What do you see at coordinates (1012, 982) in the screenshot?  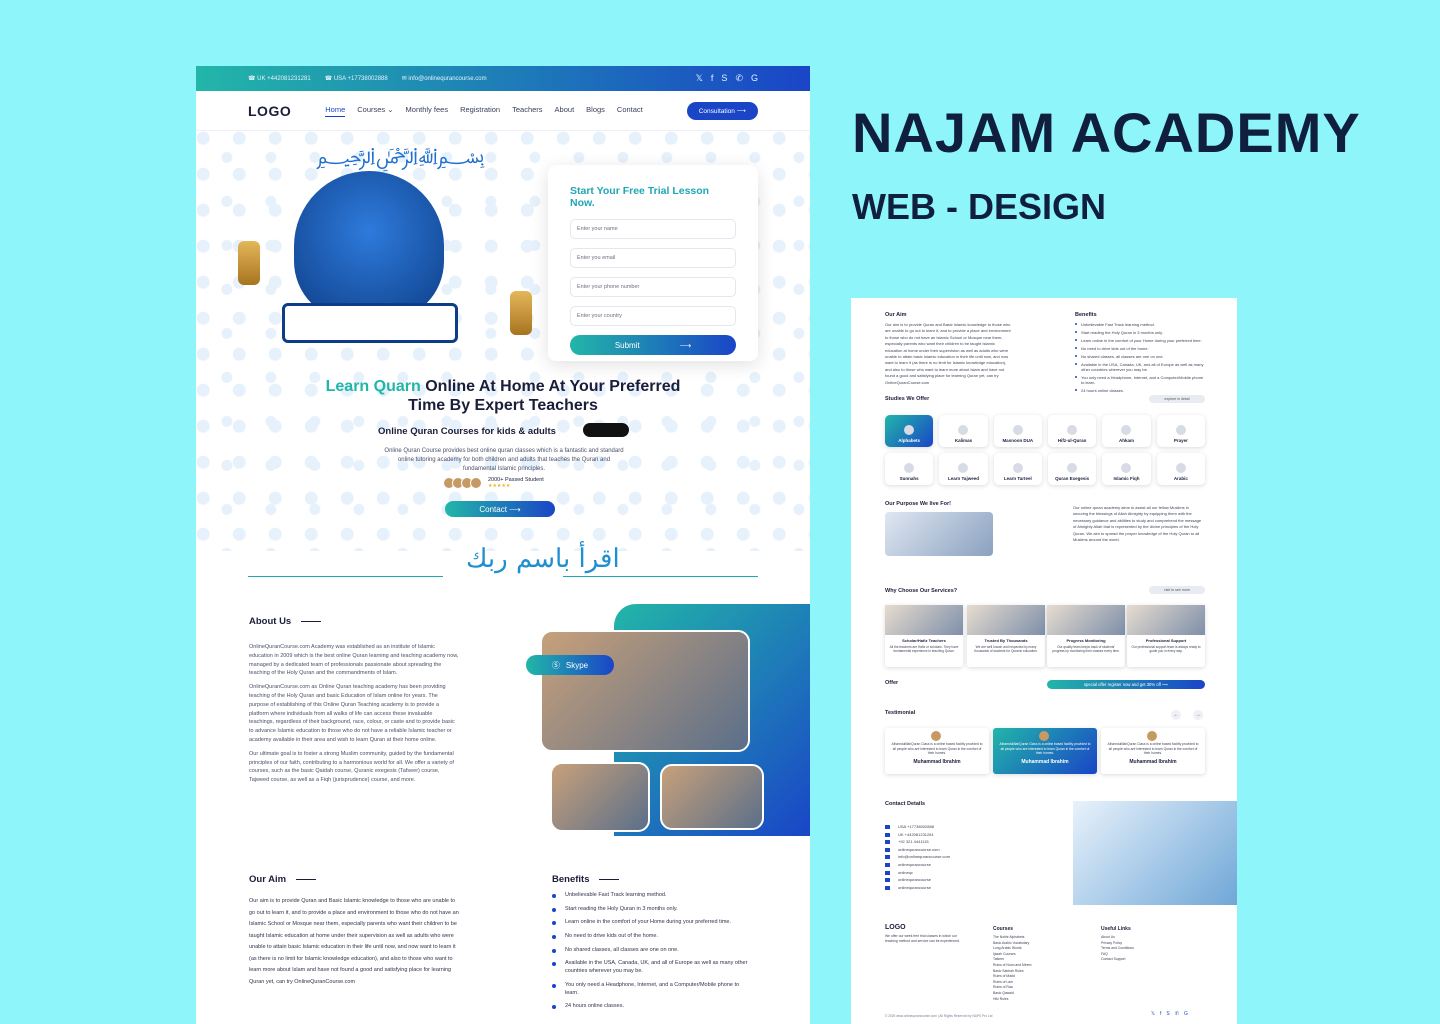 I see `footer-link: Rules of Lam` at bounding box center [1012, 982].